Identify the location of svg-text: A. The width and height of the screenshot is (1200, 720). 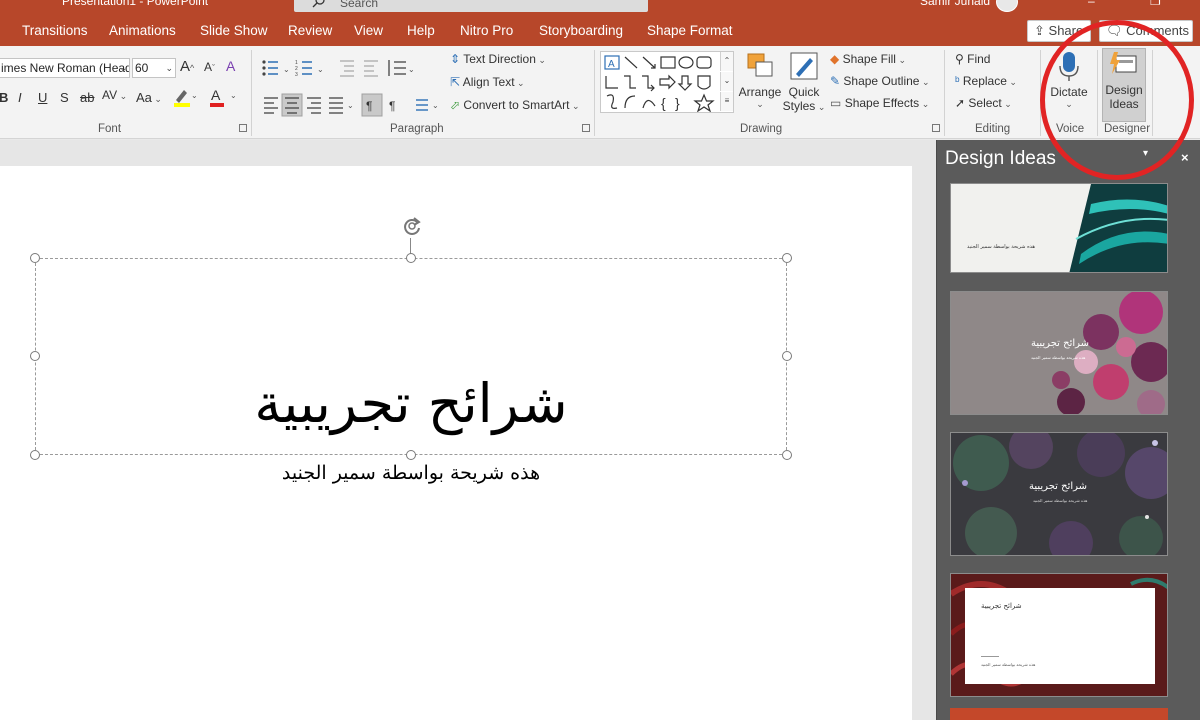
(611, 64).